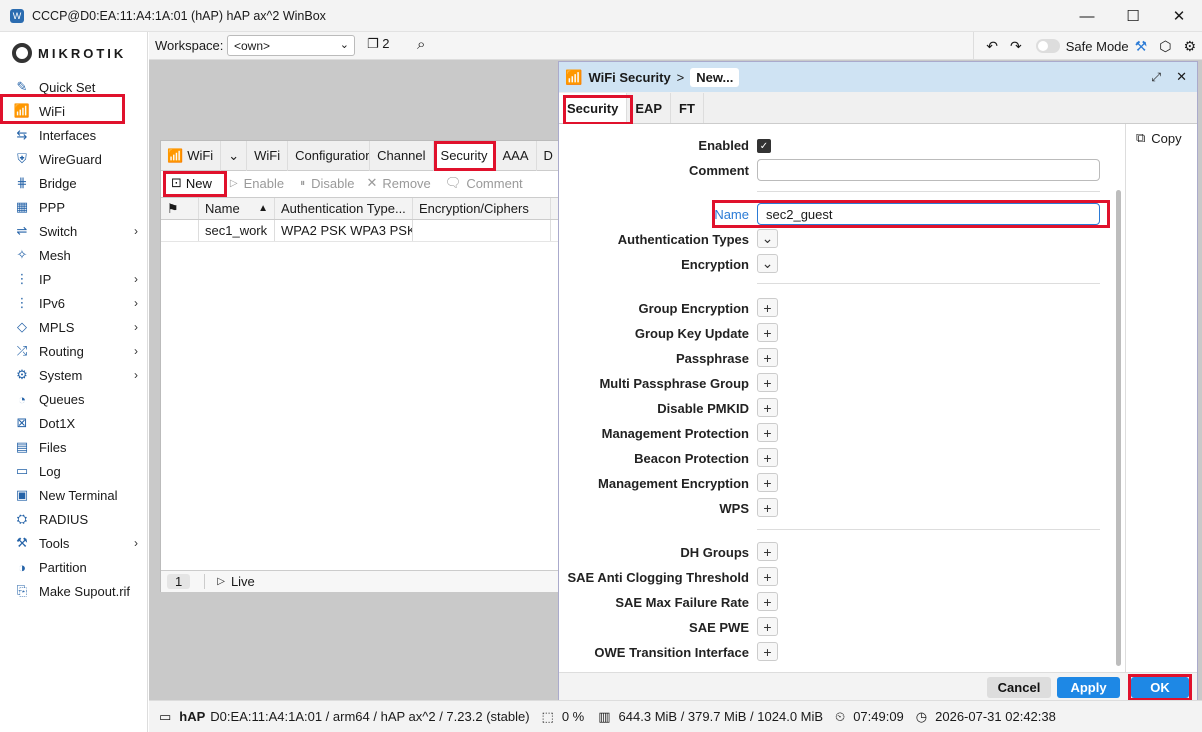  Describe the element at coordinates (767, 307) in the screenshot. I see `group-encryption-add-button: +` at that location.